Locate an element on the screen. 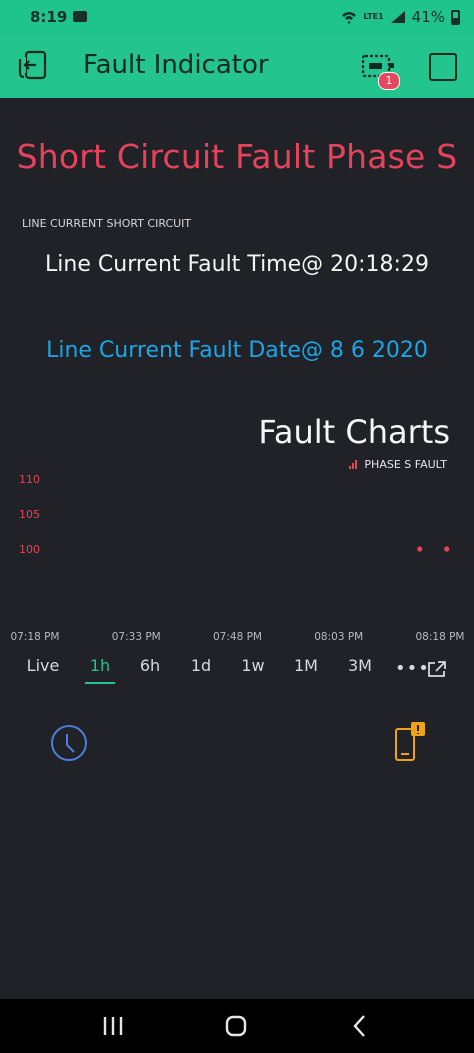 This screenshot has height=1053, width=474. status-bar: 8:19 LTE1 41% is located at coordinates (237, 17).